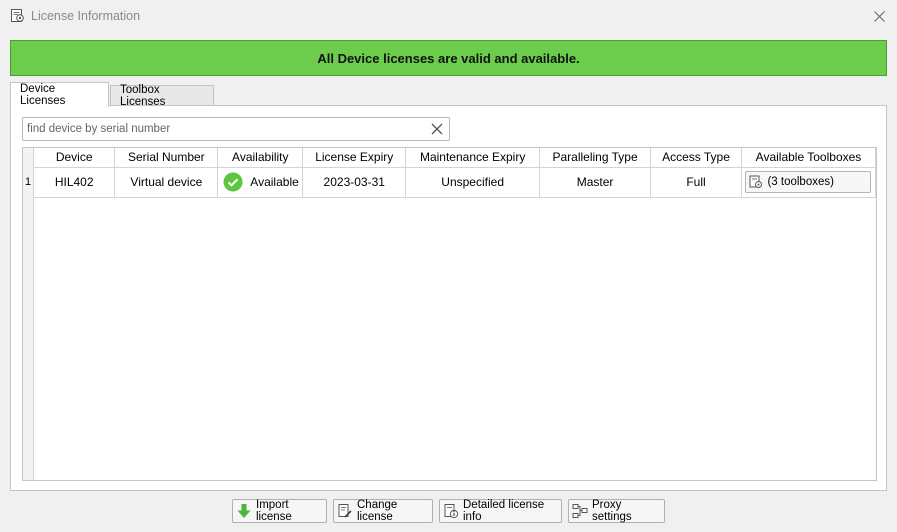  I want to click on tab-toolbox-licenses: Toolbox Licenses, so click(162, 96).